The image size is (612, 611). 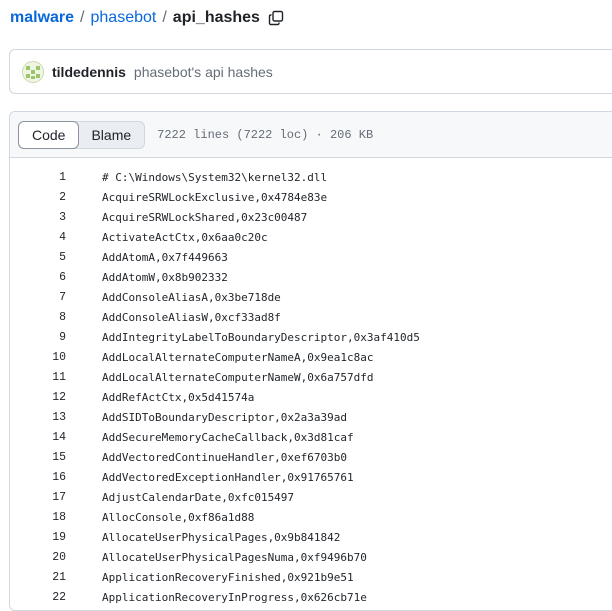 What do you see at coordinates (38, 537) in the screenshot?
I see `line-number: 19` at bounding box center [38, 537].